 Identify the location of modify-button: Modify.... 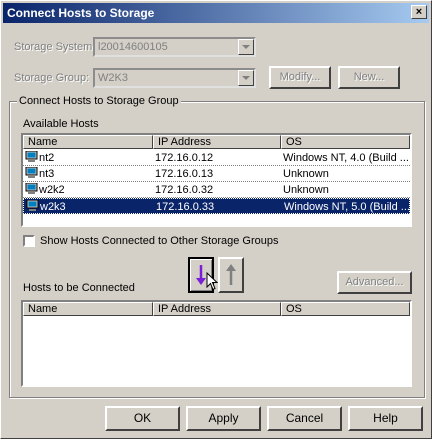
(300, 77).